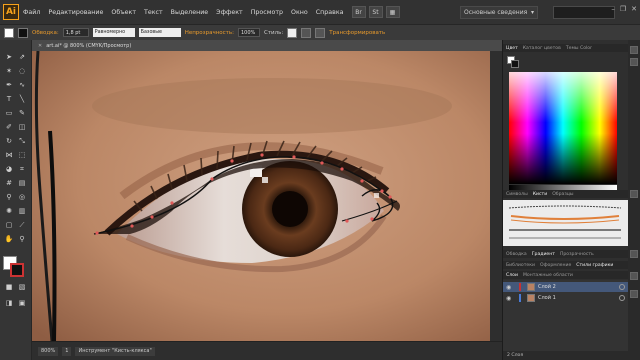 The height and width of the screenshot is (360, 640). Describe the element at coordinates (267, 45) in the screenshot. I see `document-tab: ✕ art.ai* @ 800% (CMYK/Просмотр)` at that location.